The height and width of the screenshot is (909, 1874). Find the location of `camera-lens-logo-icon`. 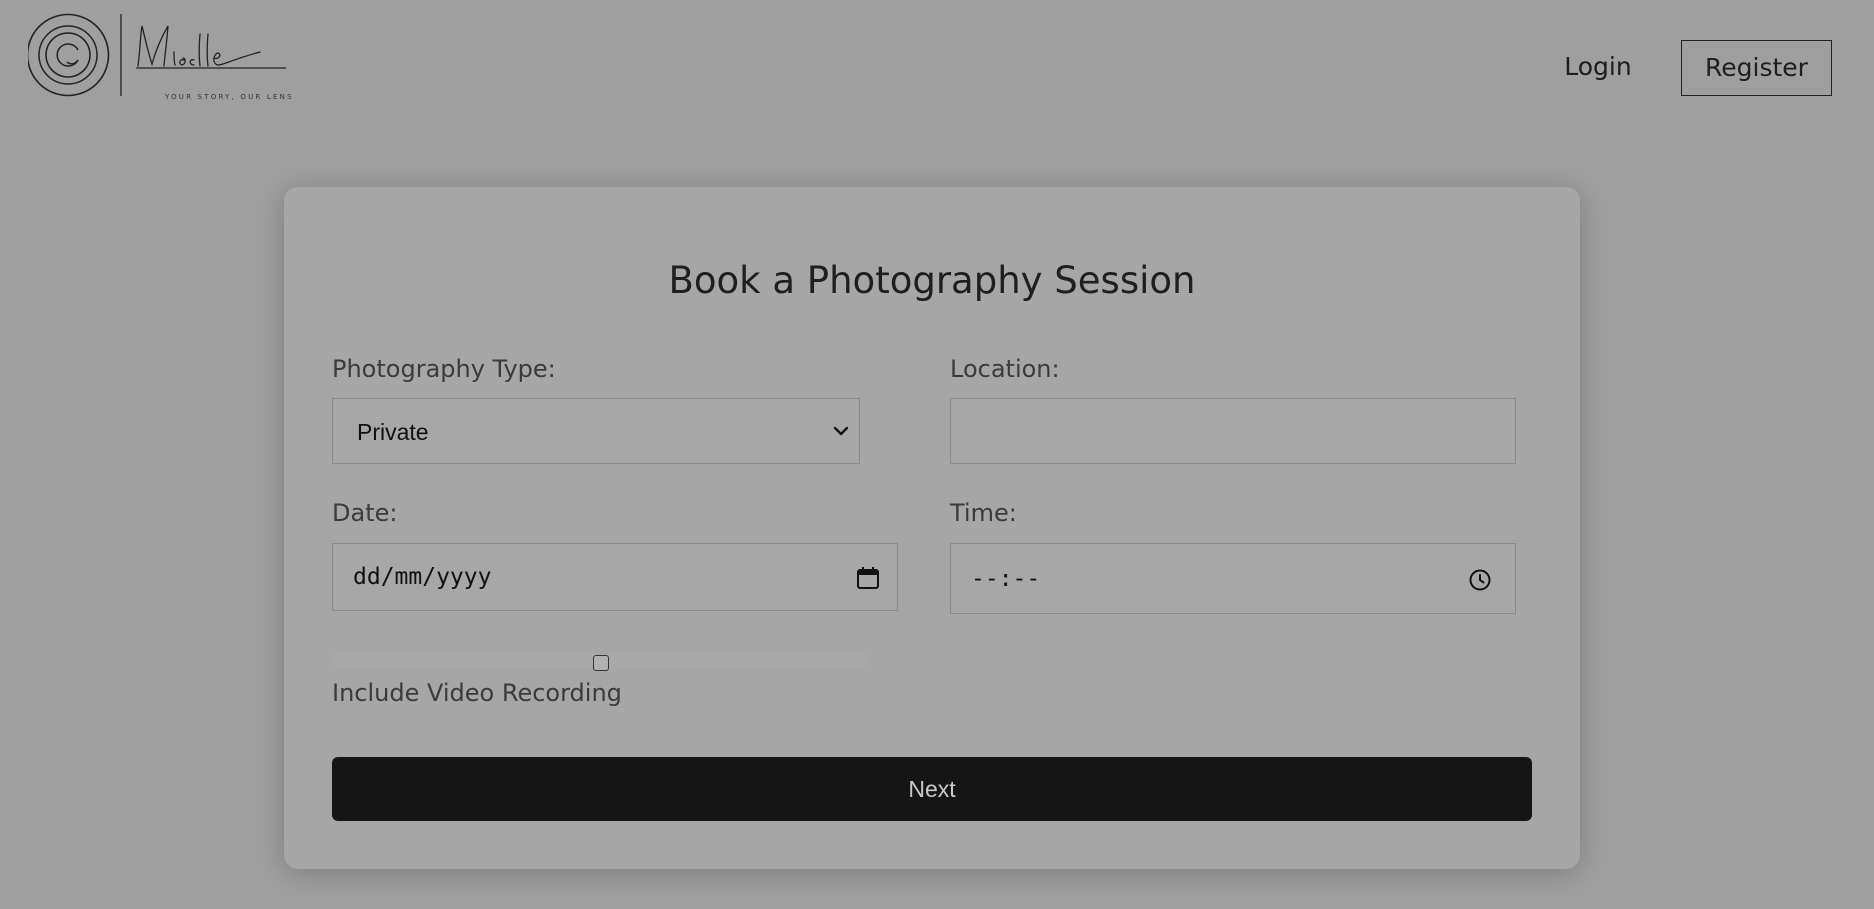

camera-lens-logo-icon is located at coordinates (157, 55).